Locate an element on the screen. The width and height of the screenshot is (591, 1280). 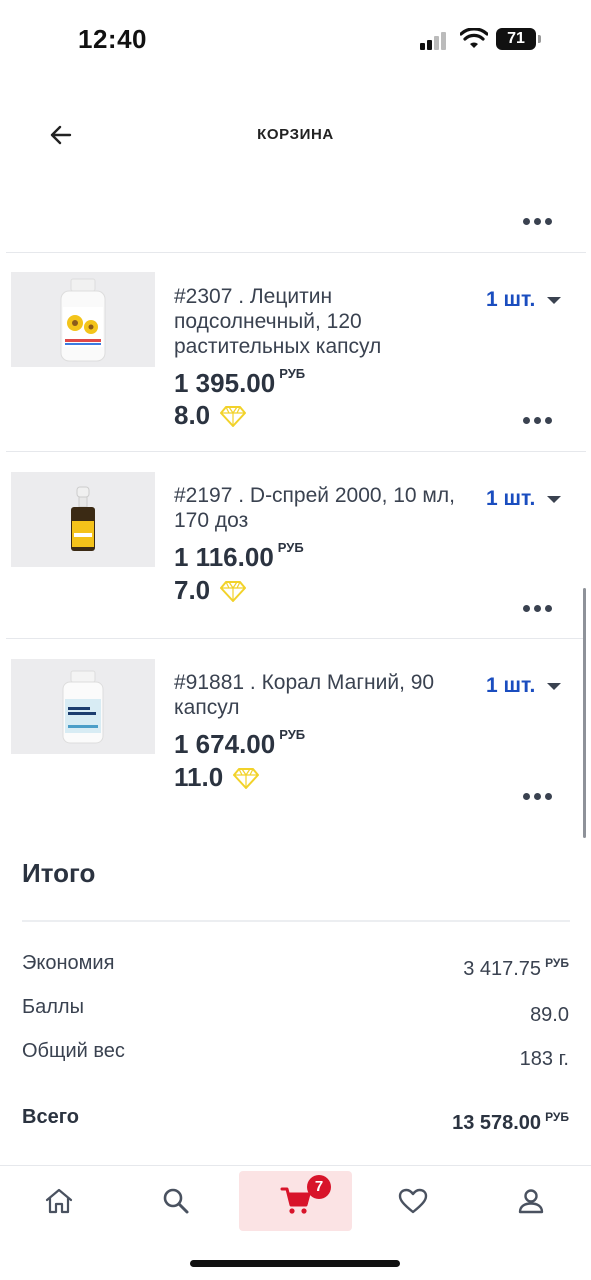
total-amount: 13 578.00 is located at coordinates (497, 1123).